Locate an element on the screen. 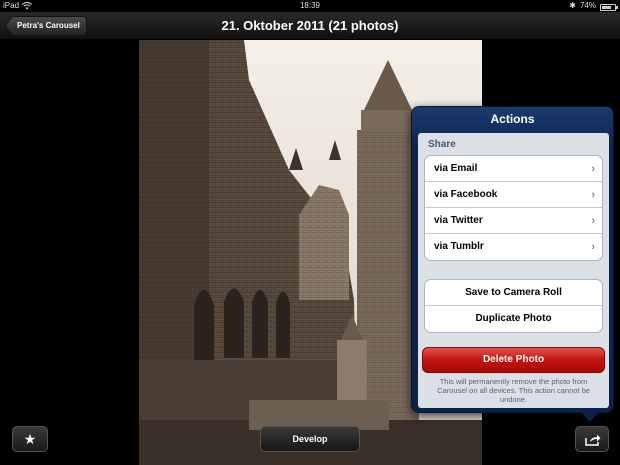  popover-title: Actions is located at coordinates (512, 119).